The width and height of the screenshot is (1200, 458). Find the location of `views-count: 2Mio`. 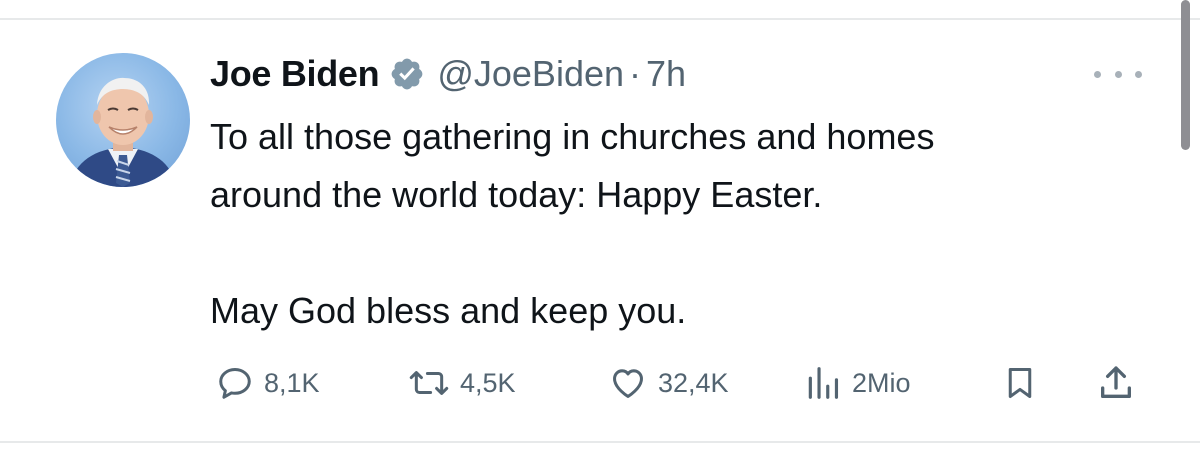

views-count: 2Mio is located at coordinates (881, 382).